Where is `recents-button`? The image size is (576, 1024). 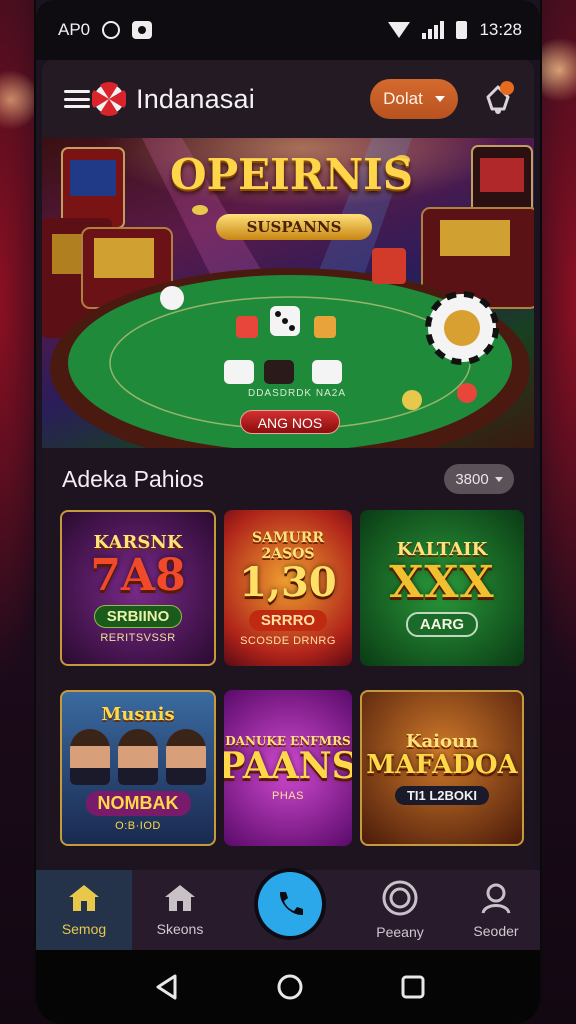
recents-button is located at coordinates (413, 987).